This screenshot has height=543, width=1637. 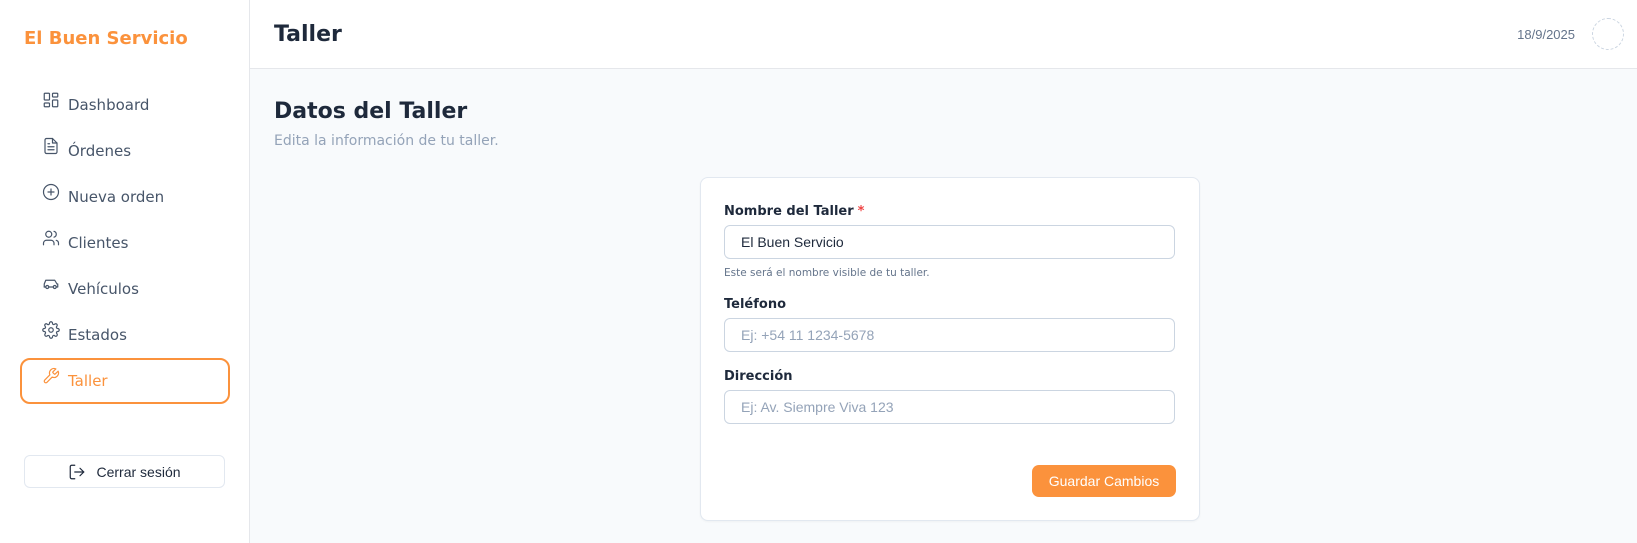 What do you see at coordinates (1104, 481) in the screenshot?
I see `save-button: Guardar Cambios` at bounding box center [1104, 481].